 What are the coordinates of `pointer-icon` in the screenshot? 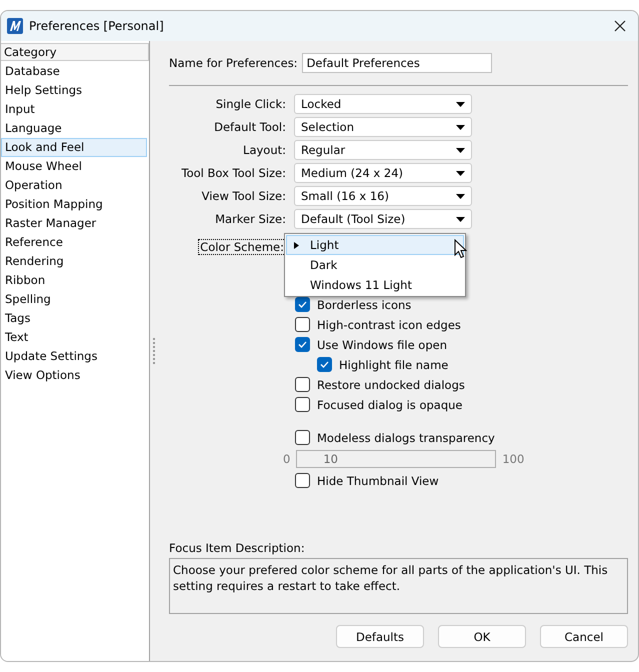 It's located at (296, 245).